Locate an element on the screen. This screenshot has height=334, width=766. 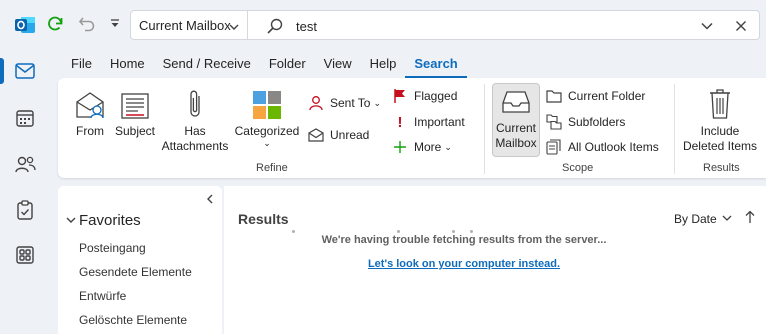
search-local-link: Let's look on your computer instead. is located at coordinates (464, 264).